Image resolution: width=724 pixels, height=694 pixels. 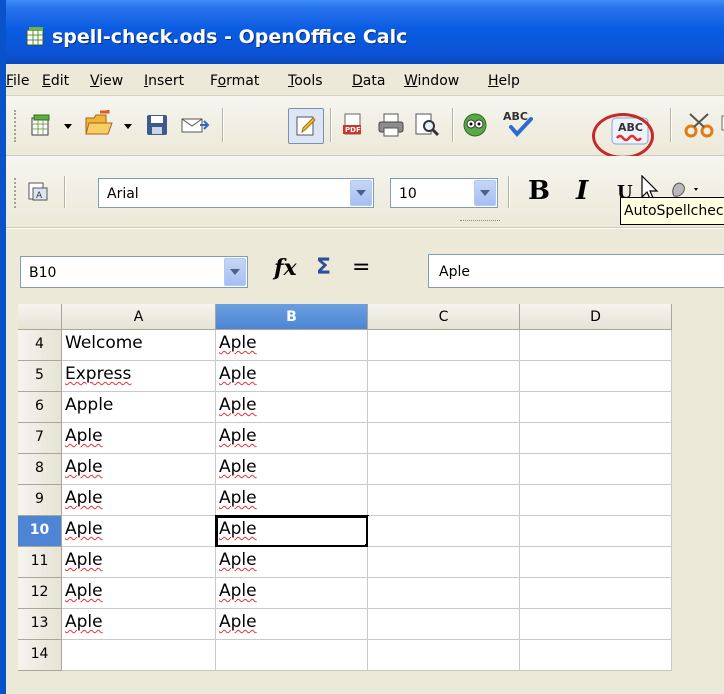 What do you see at coordinates (139, 407) in the screenshot?
I see `cell-a6: Apple` at bounding box center [139, 407].